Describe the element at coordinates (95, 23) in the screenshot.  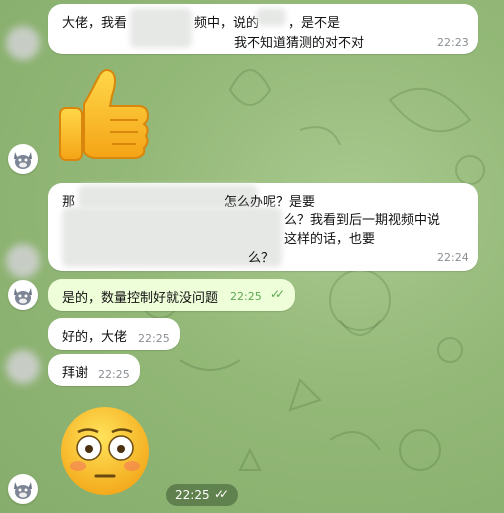
I see `message-text: 大佬，我看` at that location.